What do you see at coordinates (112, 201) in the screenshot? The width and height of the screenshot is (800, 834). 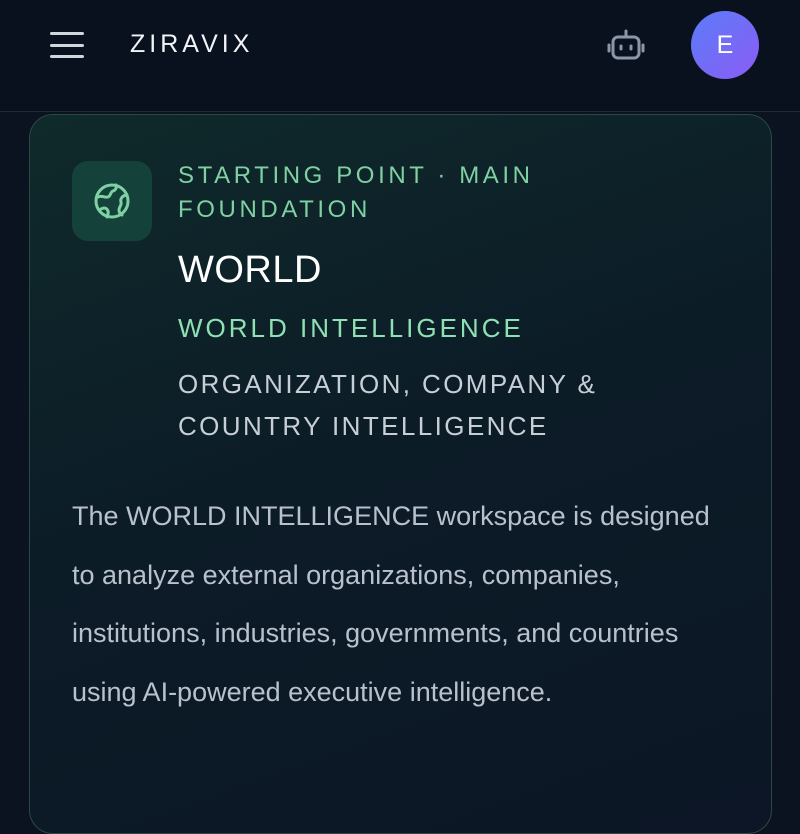 I see `globe-icon` at bounding box center [112, 201].